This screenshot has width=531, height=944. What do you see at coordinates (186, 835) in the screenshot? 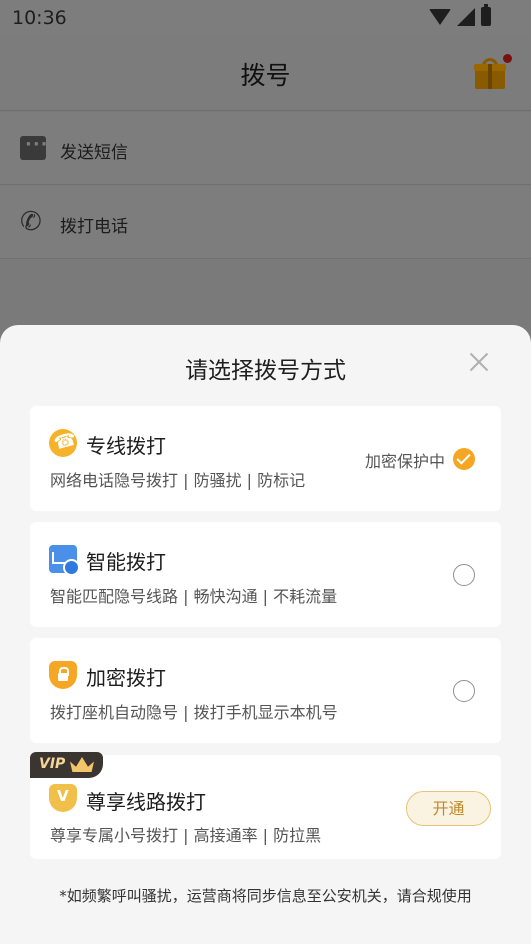
I see `option-desc: 尊享专属小号拨打 | 高接通率 | 防拉黑` at bounding box center [186, 835].